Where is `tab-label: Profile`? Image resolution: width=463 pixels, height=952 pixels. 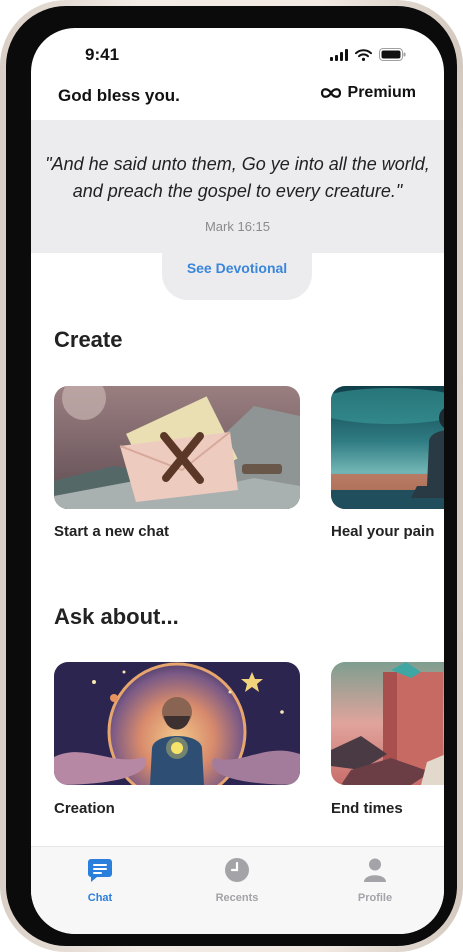
tab-label: Profile is located at coordinates (375, 898).